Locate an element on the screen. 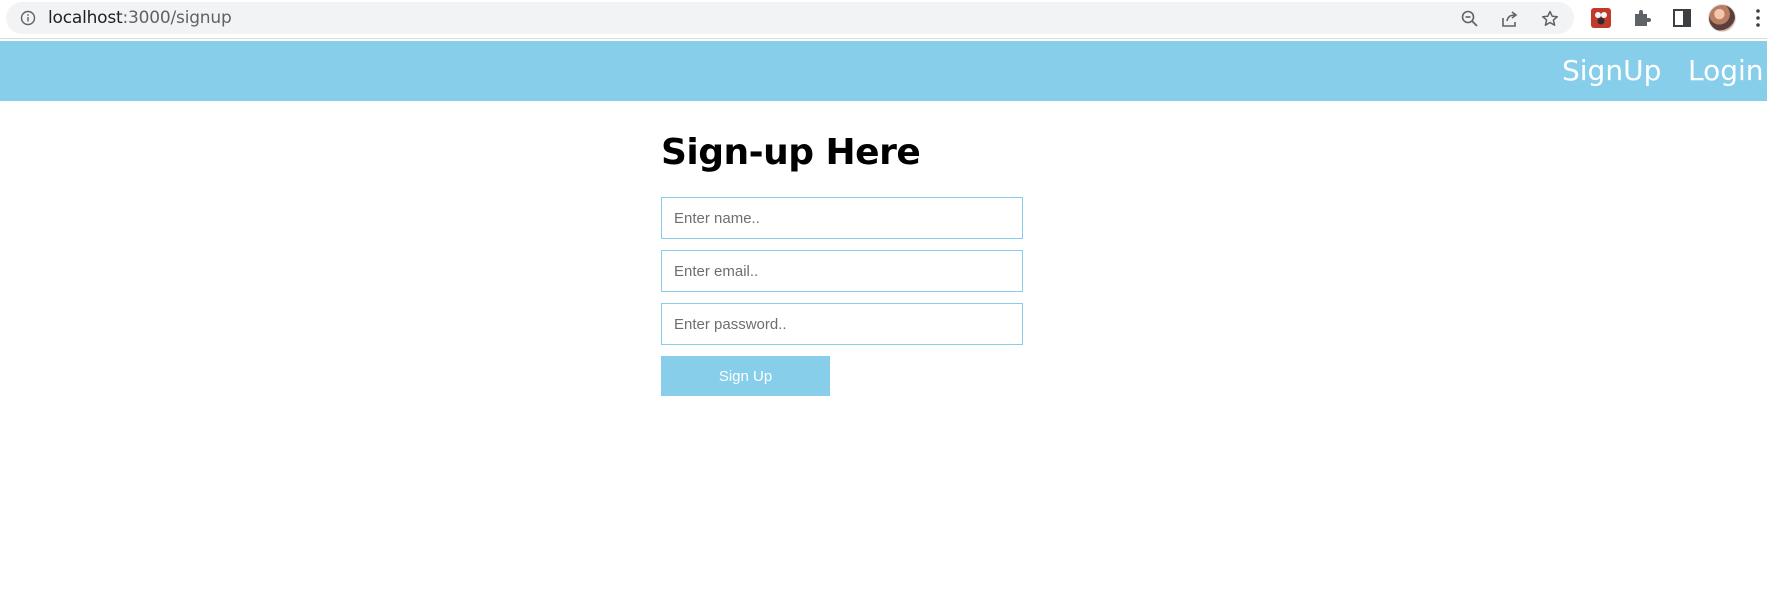  title-spacer is located at coordinates (842, 189).